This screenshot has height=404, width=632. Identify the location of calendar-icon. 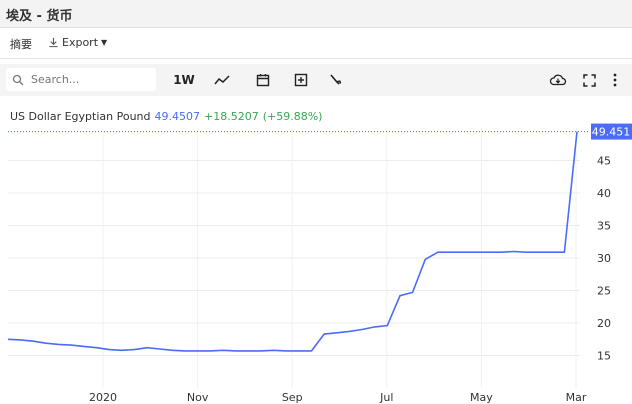
(263, 80).